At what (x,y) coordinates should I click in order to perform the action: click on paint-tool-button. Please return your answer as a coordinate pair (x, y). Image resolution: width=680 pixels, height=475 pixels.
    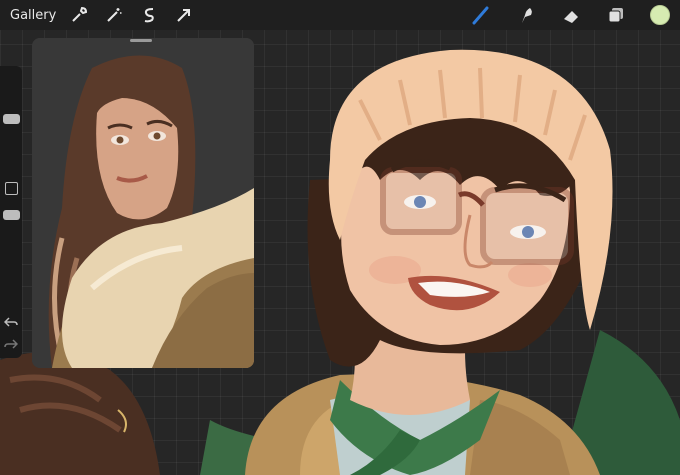
    Looking at the image, I should click on (481, 15).